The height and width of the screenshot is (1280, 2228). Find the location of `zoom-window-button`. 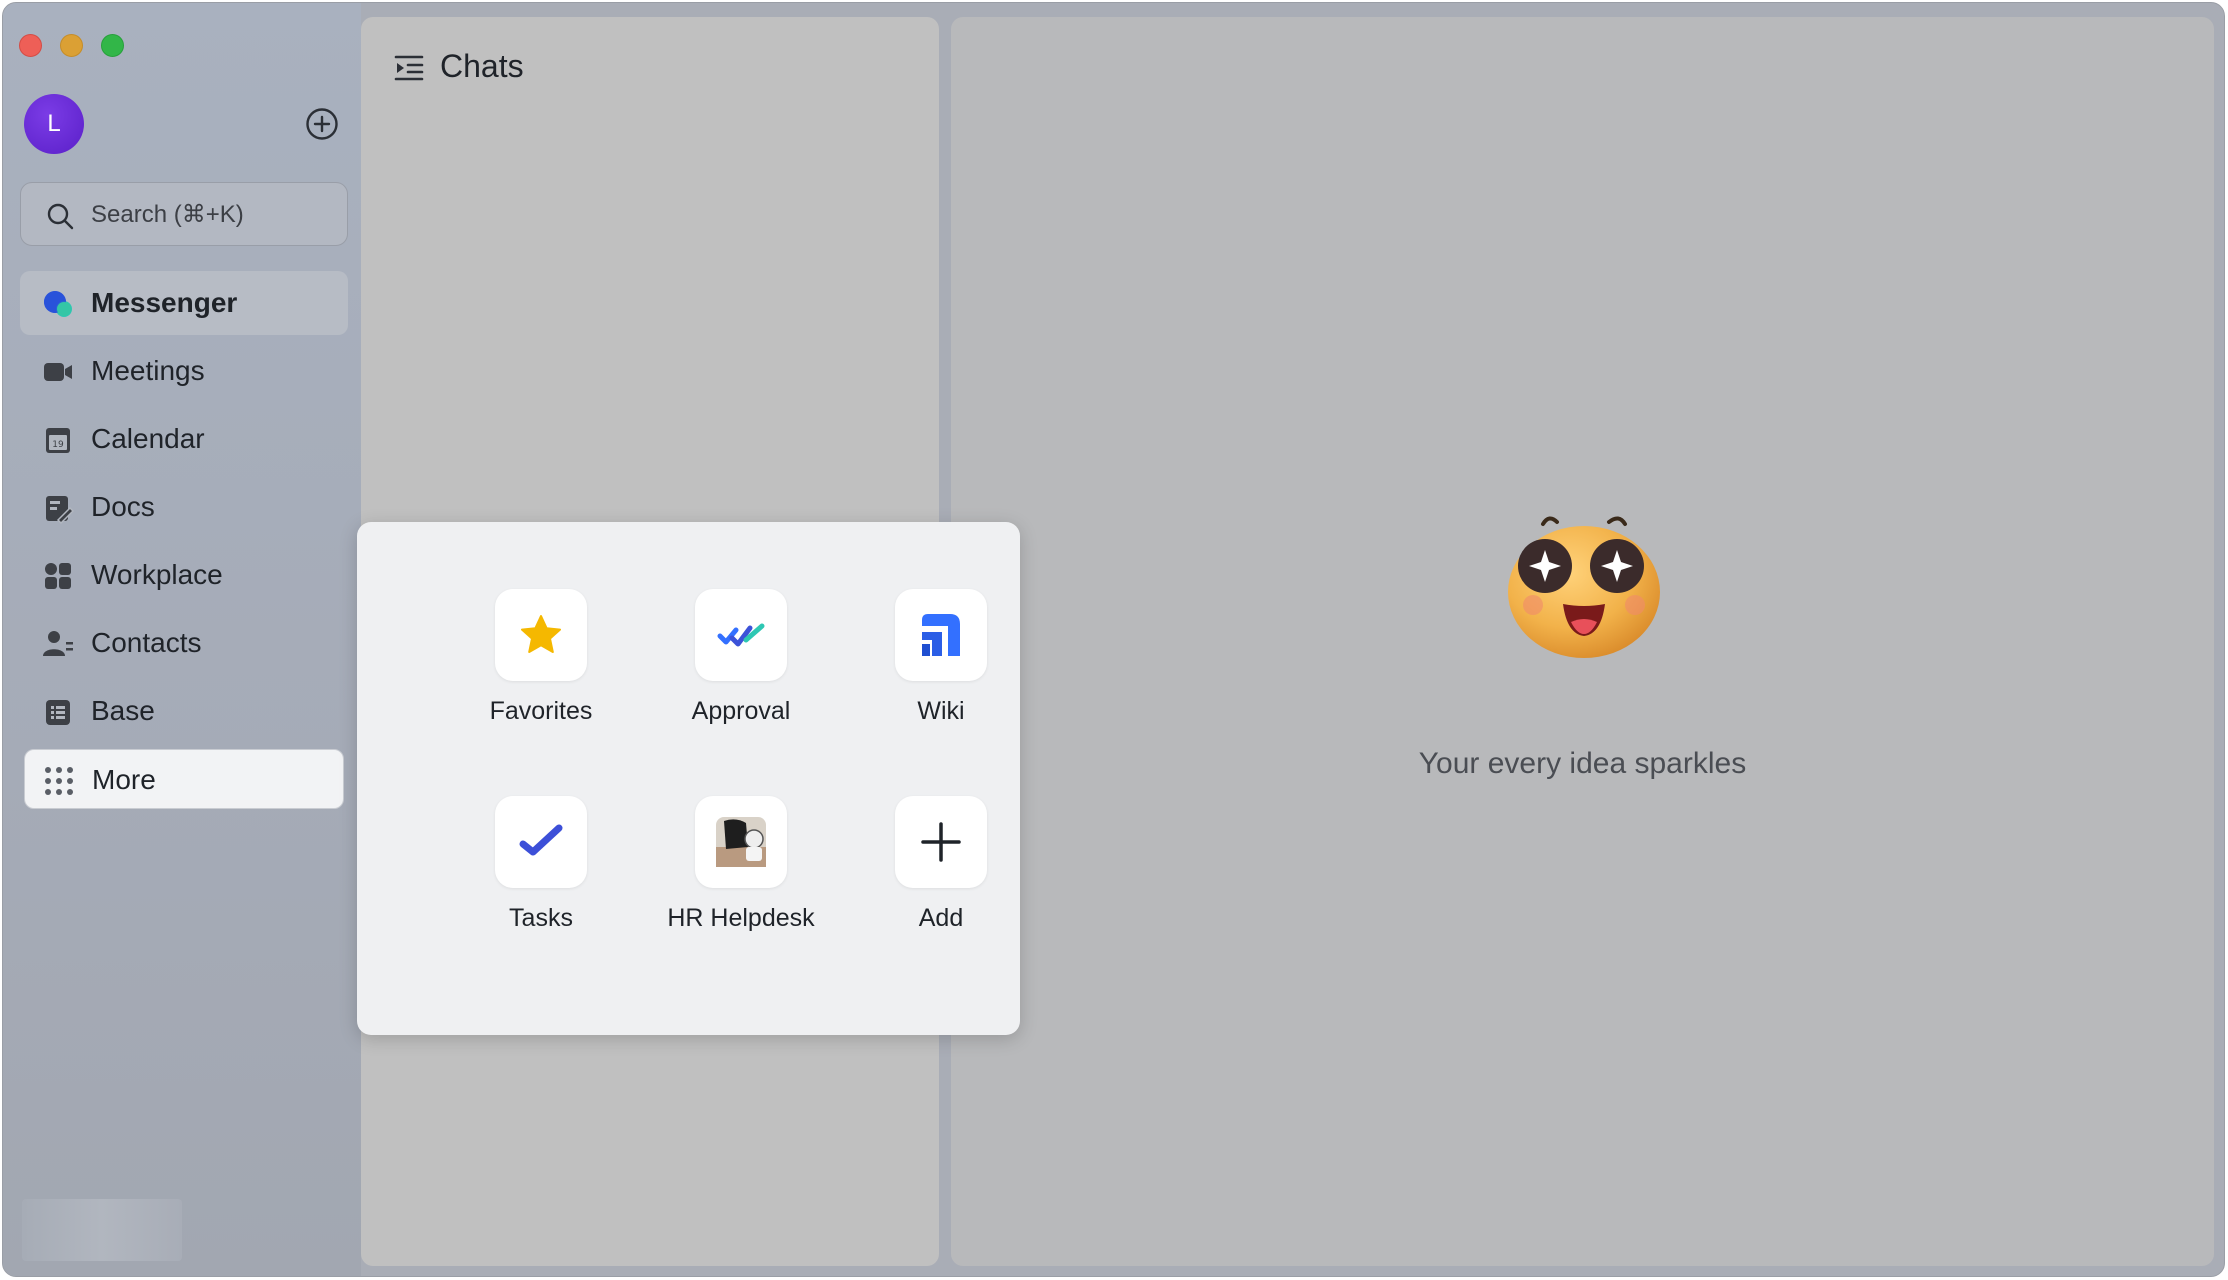

zoom-window-button is located at coordinates (112, 45).